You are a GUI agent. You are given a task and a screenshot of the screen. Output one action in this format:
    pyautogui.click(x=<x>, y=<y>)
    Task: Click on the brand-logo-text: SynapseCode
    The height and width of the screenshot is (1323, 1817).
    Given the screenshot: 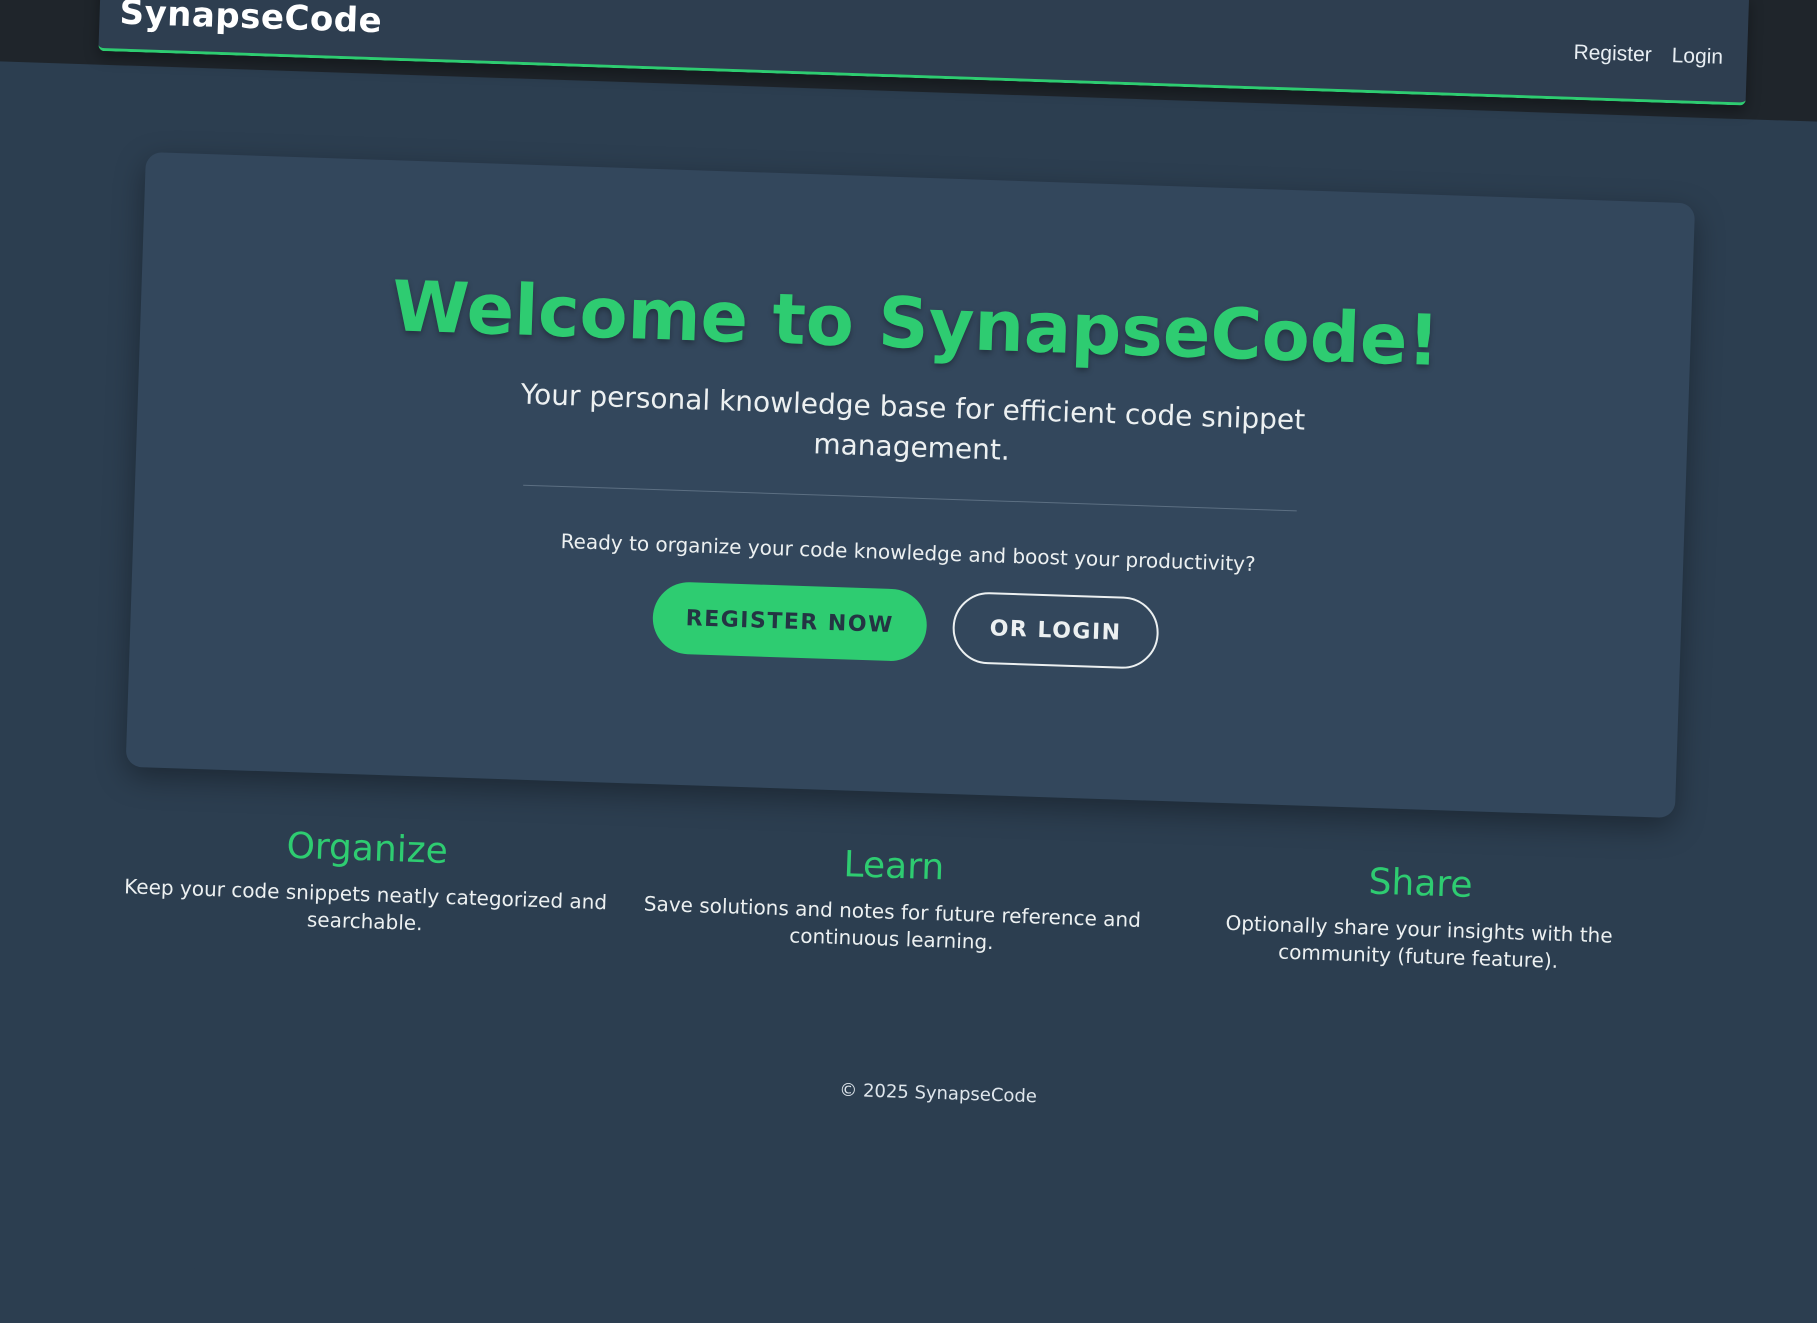 What is the action you would take?
    pyautogui.click(x=251, y=20)
    